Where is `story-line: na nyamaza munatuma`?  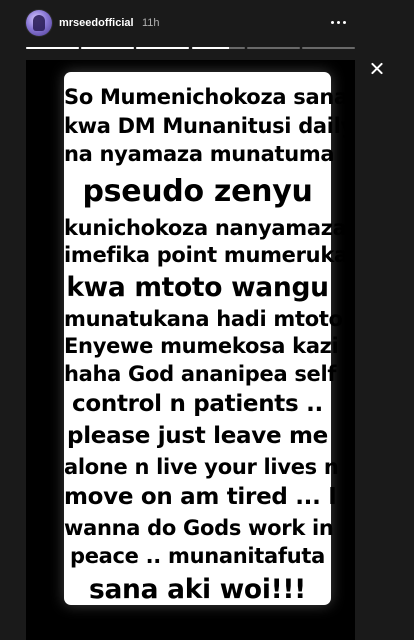
story-line: na nyamaza munatuma is located at coordinates (199, 154).